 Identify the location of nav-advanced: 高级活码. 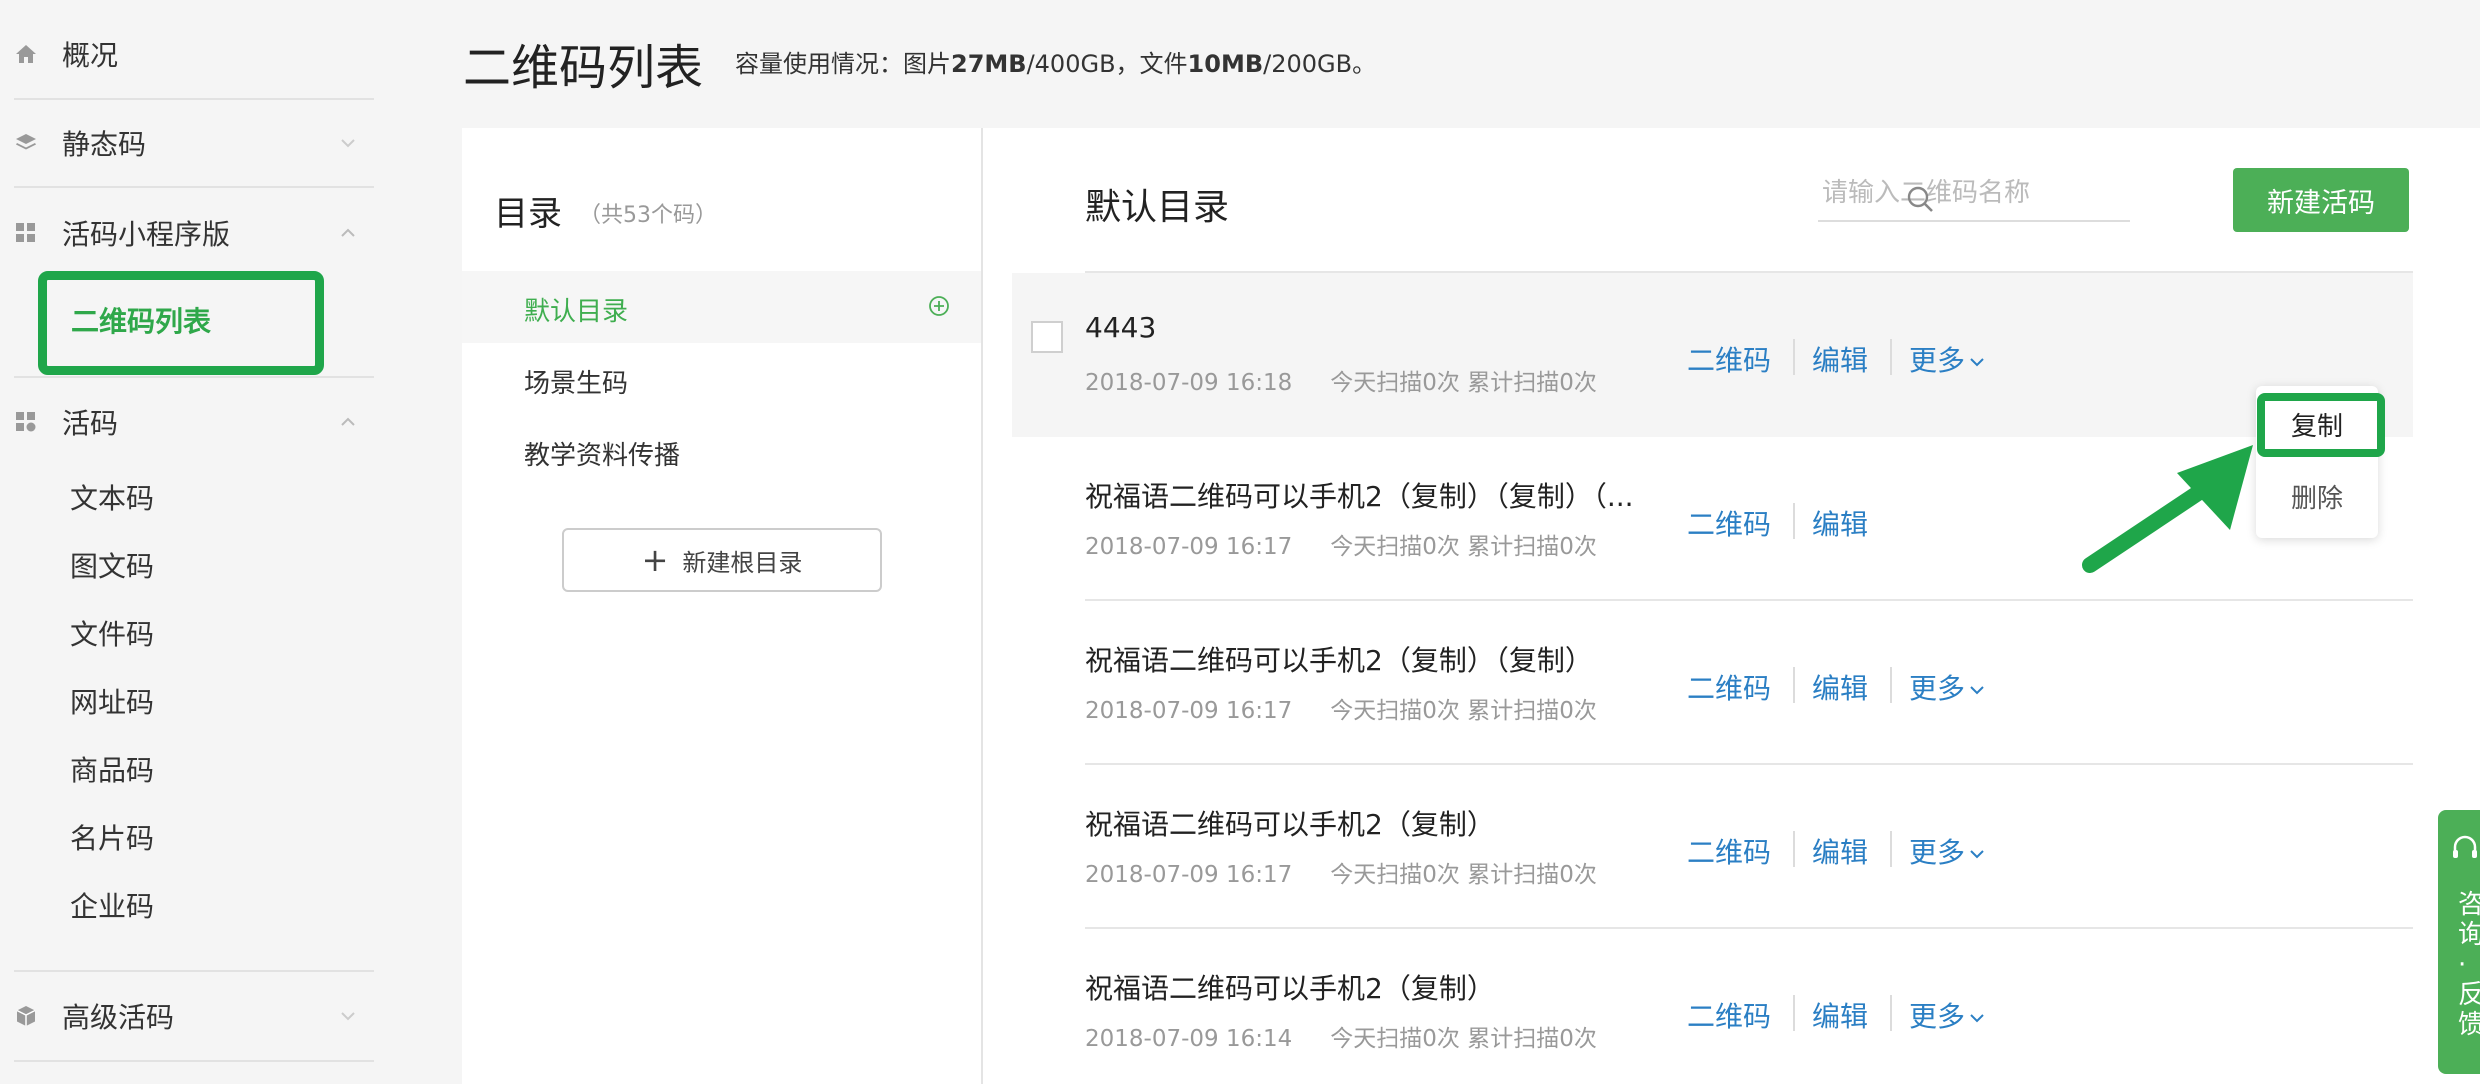
(194, 1016).